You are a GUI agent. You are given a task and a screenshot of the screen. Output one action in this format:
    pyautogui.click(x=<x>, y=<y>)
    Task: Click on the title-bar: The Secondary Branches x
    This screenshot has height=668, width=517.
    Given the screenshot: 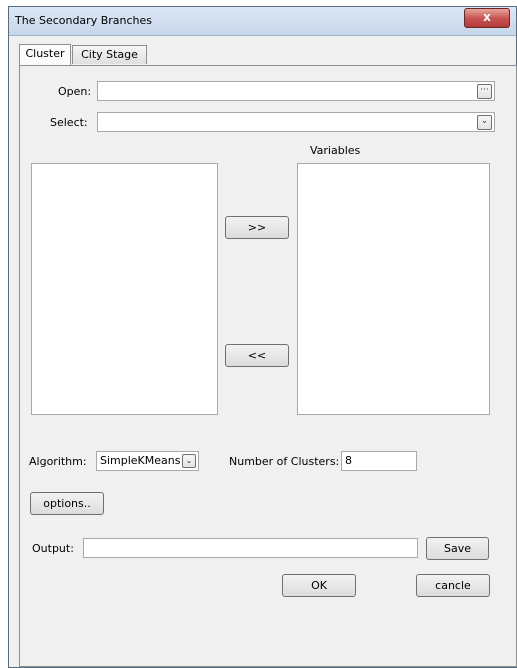 What is the action you would take?
    pyautogui.click(x=262, y=21)
    